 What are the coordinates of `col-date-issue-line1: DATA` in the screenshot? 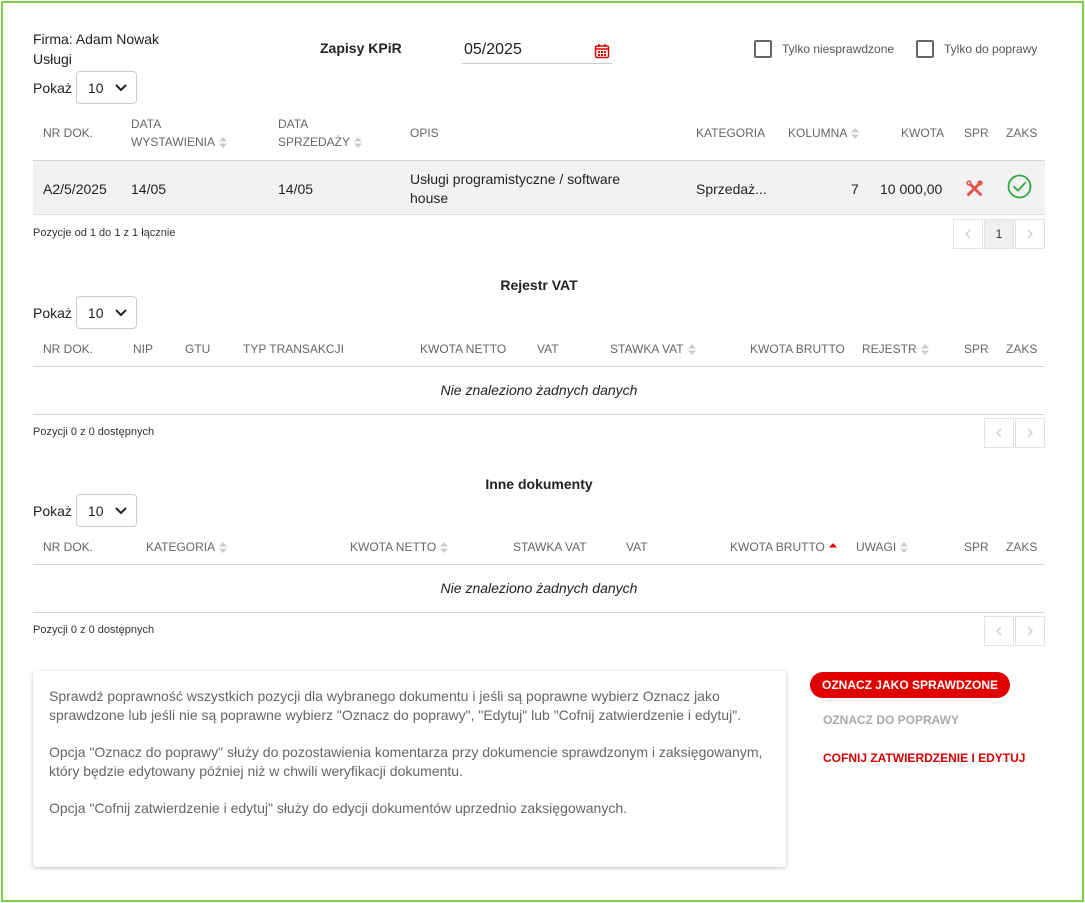 It's located at (146, 124).